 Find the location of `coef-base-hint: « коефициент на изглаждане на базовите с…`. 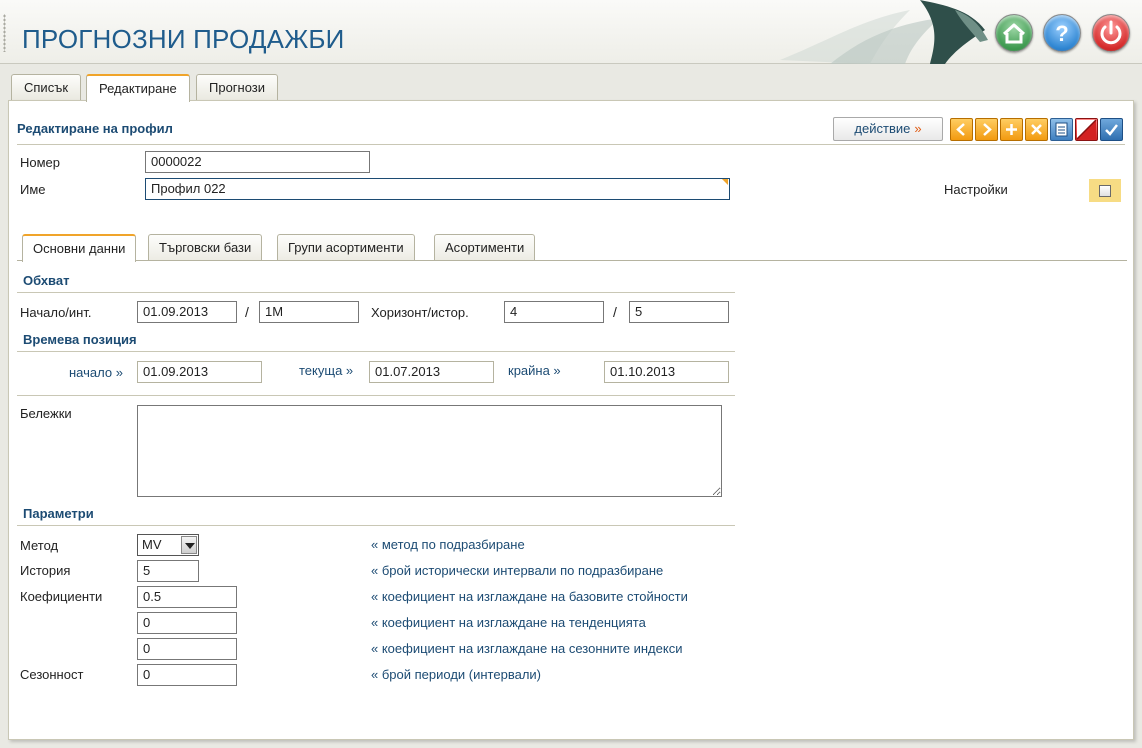

coef-base-hint: « коефициент на изглаждане на базовите с… is located at coordinates (529, 596).